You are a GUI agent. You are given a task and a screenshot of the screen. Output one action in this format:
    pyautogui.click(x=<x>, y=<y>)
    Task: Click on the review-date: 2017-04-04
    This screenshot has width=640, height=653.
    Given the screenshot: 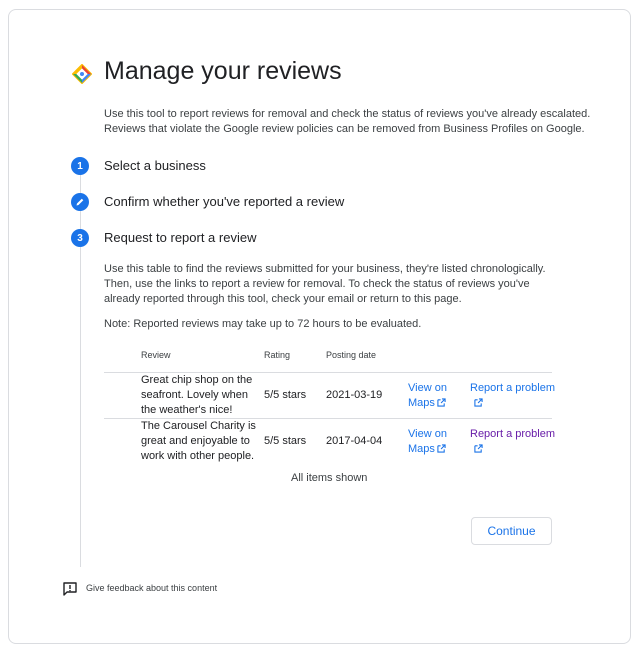 What is the action you would take?
    pyautogui.click(x=354, y=441)
    